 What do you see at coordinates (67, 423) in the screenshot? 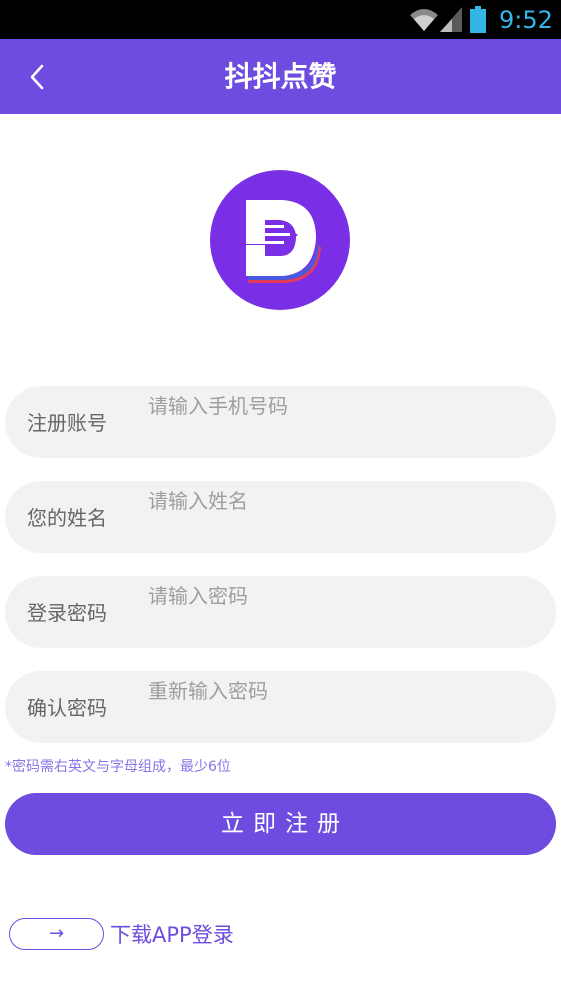
I see `phone-field-label: 注册账号` at bounding box center [67, 423].